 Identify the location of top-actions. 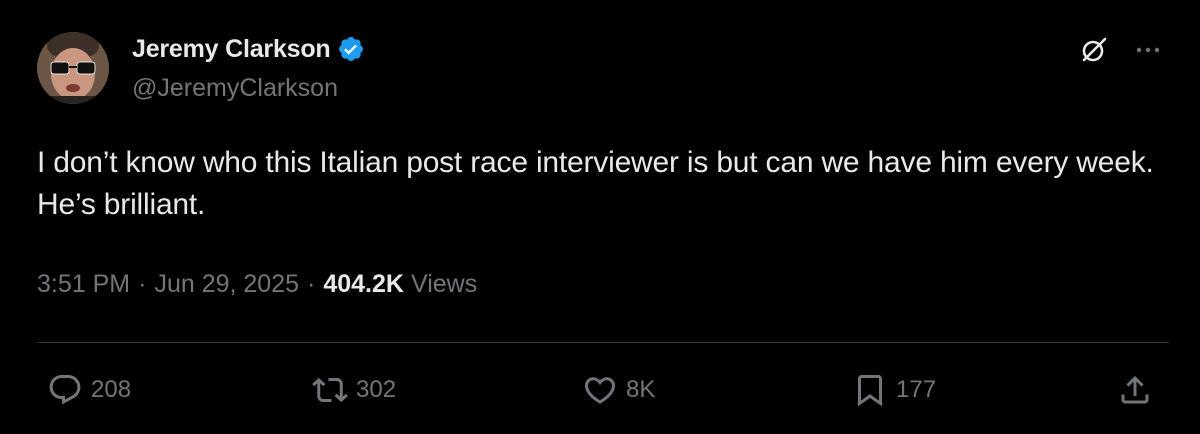
(1121, 50).